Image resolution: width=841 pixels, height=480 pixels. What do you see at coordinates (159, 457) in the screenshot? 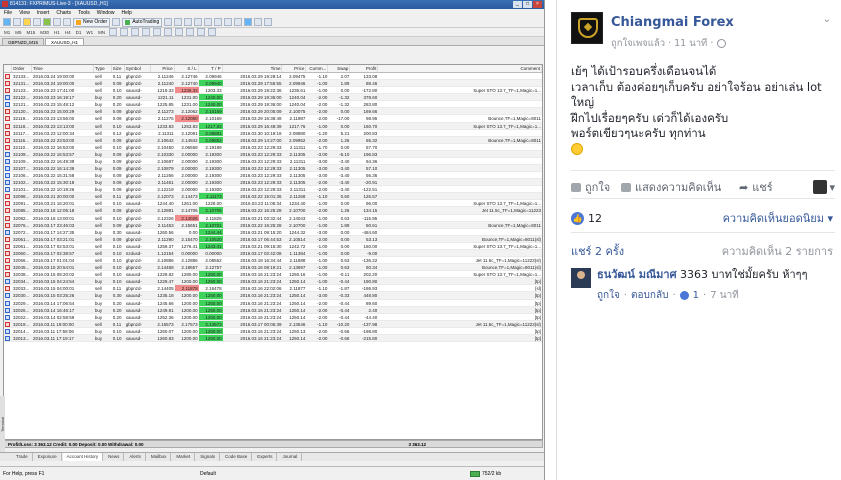
I see `tab-mailbox: Mailbox` at bounding box center [159, 457].